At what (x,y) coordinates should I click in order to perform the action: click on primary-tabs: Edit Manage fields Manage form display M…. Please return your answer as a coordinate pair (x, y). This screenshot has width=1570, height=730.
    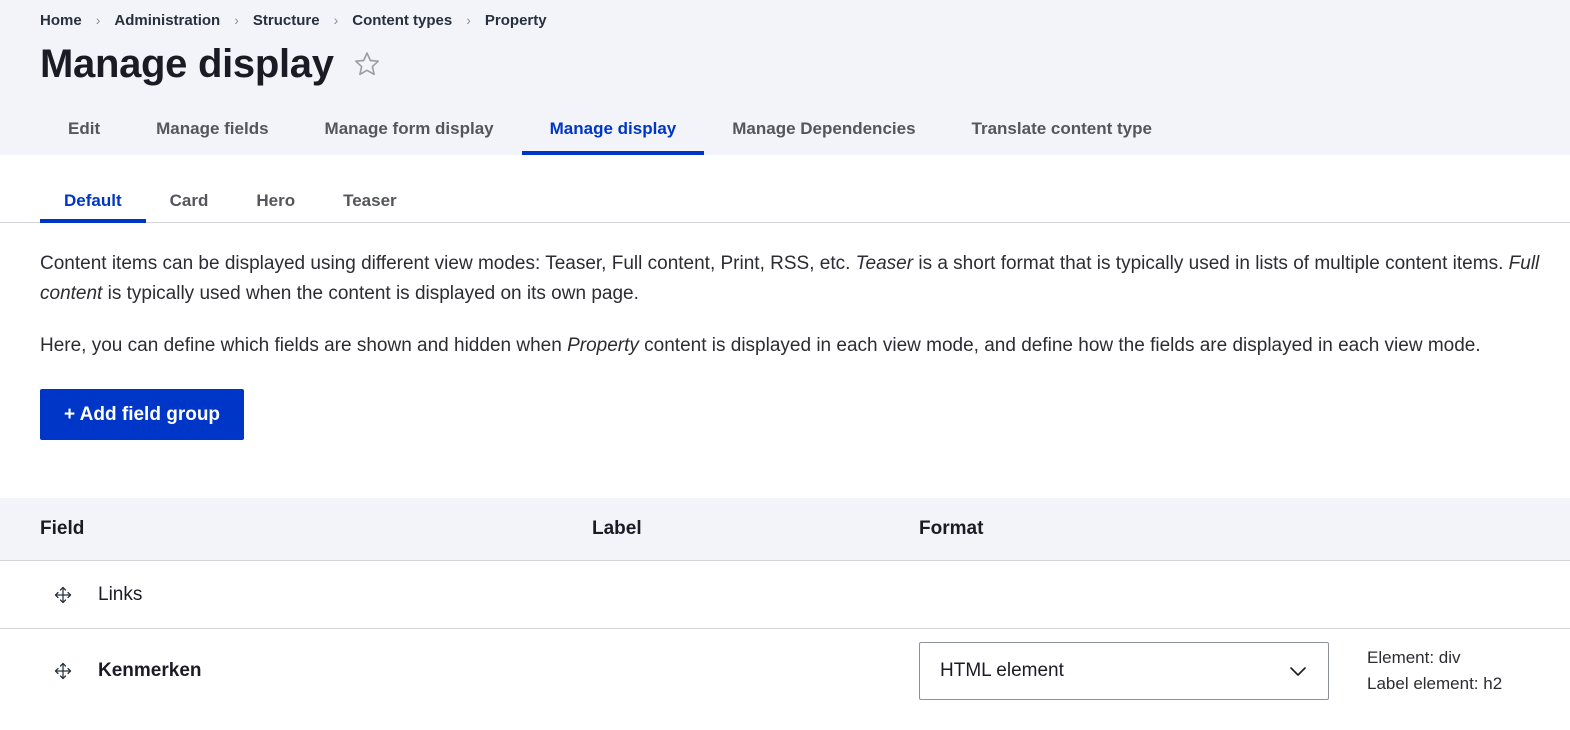
    Looking at the image, I should click on (785, 126).